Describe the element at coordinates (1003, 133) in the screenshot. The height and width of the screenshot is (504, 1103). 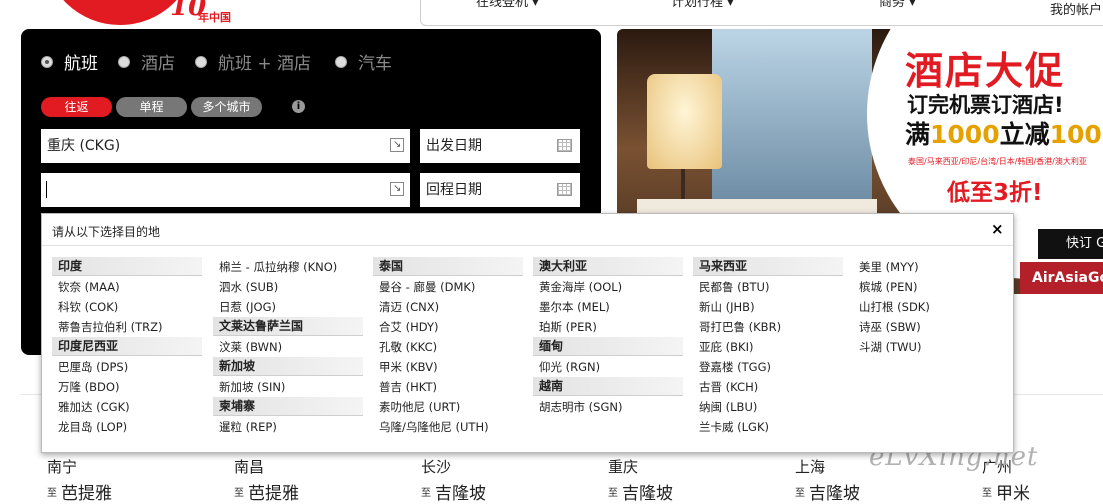
I see `promo-discount: 满1000立减100` at that location.